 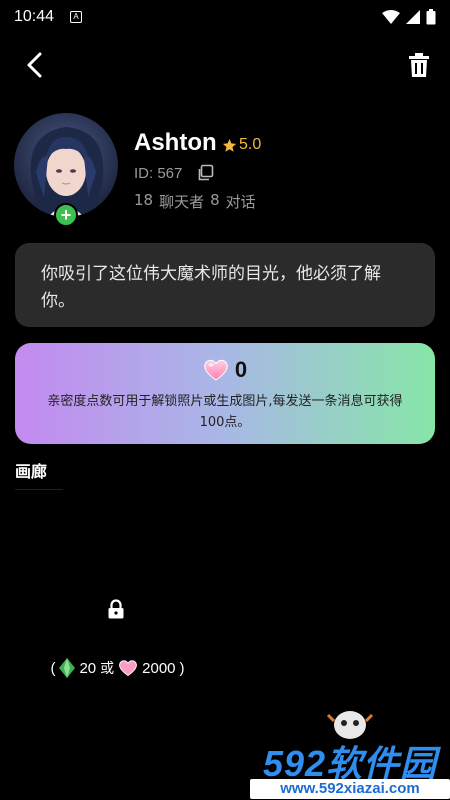 I want to click on status-time: 10:44, so click(x=34, y=16).